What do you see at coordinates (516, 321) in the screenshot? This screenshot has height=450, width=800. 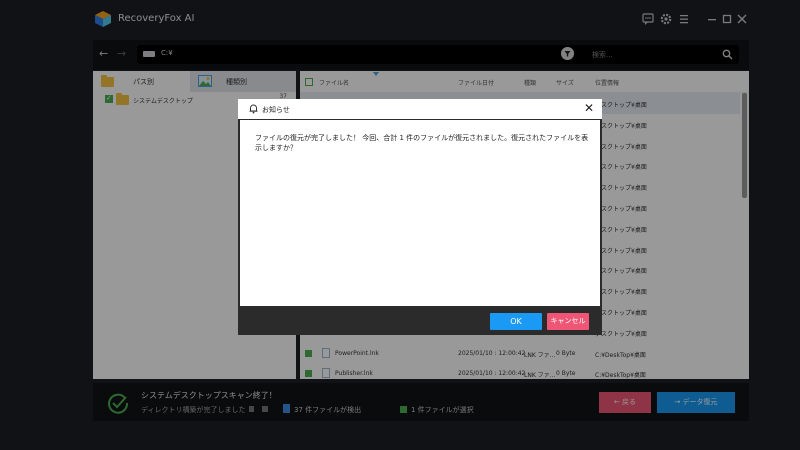 I see `ok-button: OK` at bounding box center [516, 321].